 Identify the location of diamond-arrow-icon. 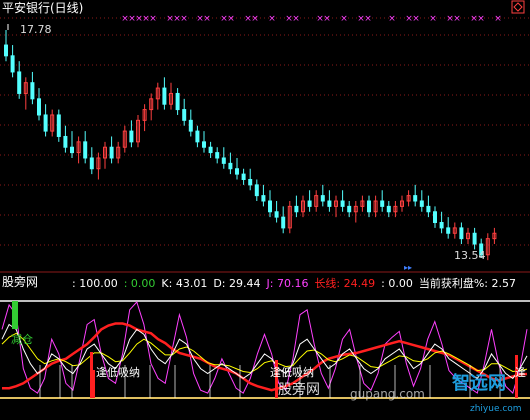
(518, 7).